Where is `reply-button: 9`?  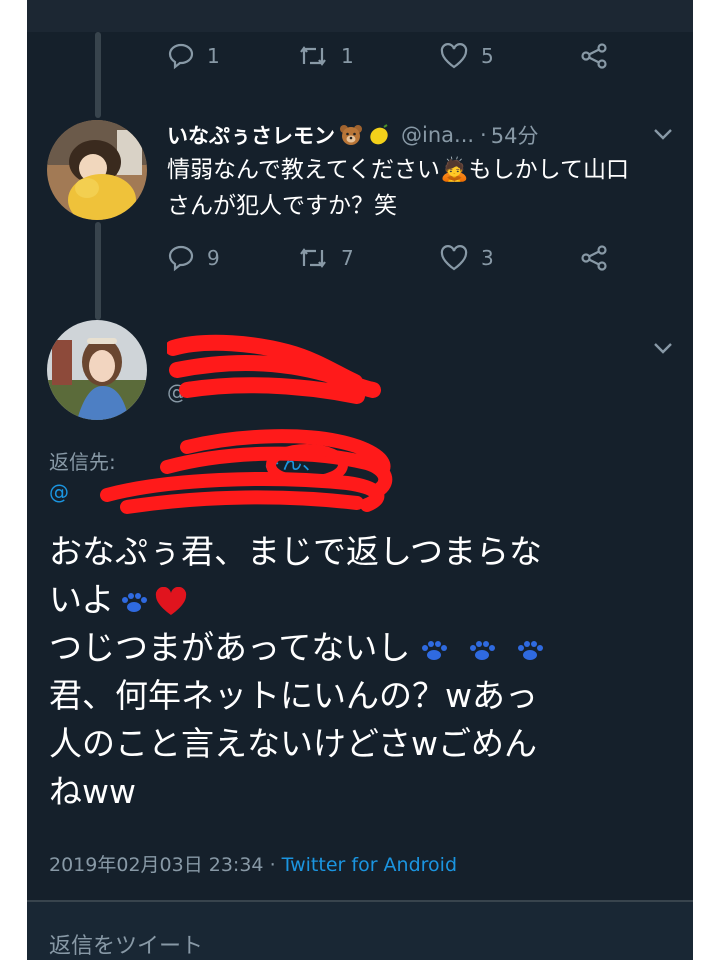 reply-button: 9 is located at coordinates (193, 258).